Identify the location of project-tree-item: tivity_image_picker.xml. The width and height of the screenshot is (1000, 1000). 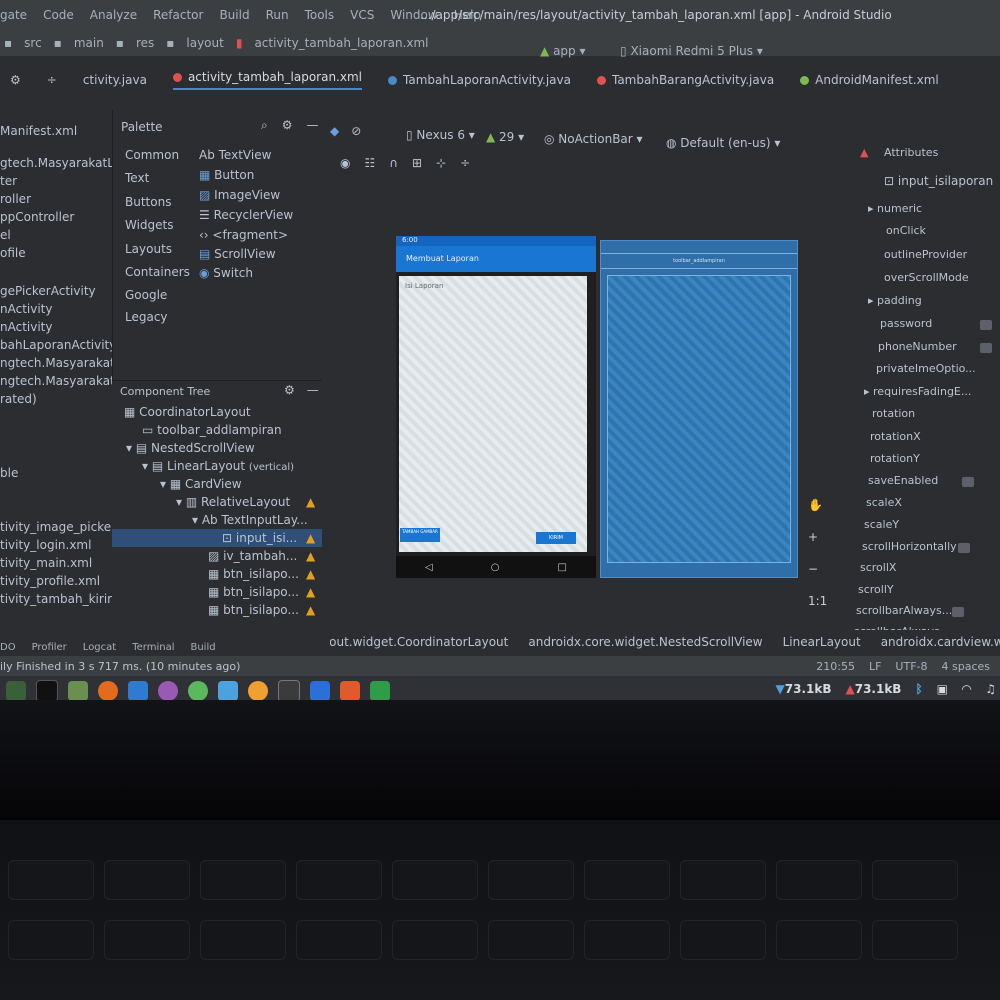
(56, 527).